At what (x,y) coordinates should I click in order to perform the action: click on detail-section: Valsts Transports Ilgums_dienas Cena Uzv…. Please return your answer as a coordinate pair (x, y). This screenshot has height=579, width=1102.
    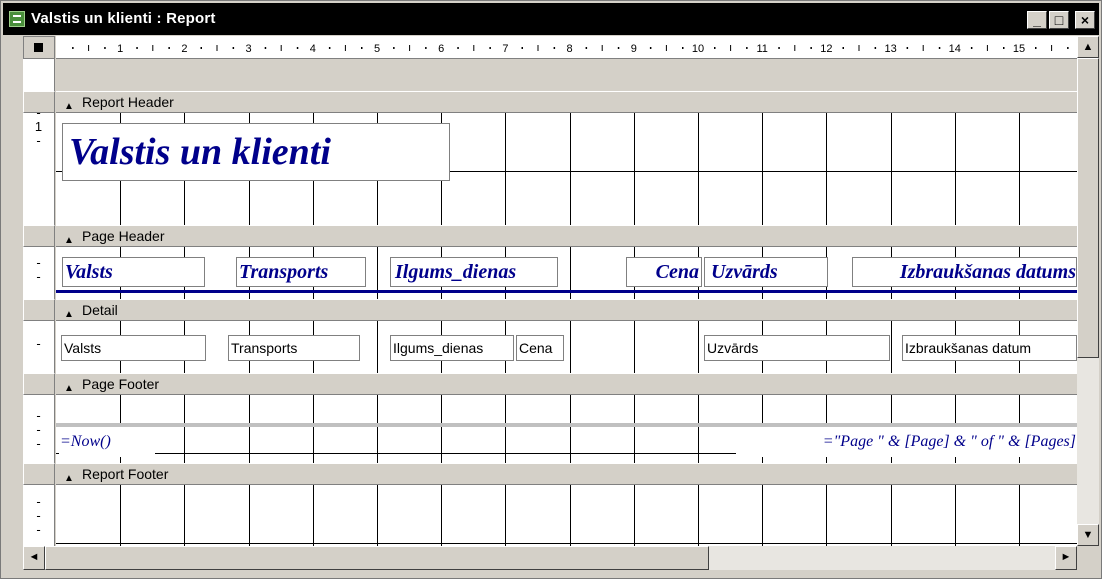
    Looking at the image, I should click on (566, 347).